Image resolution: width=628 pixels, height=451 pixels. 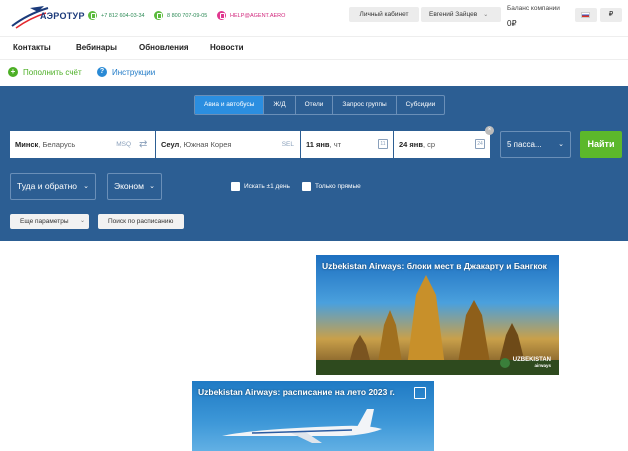 What do you see at coordinates (221, 15) in the screenshot?
I see `mail-icon` at bounding box center [221, 15].